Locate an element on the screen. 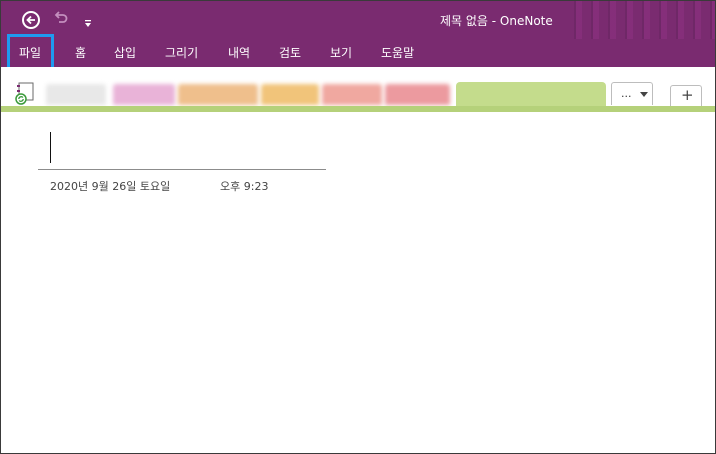 Image resolution: width=716 pixels, height=454 pixels. notebook-section-bar: ... + is located at coordinates (358, 89).